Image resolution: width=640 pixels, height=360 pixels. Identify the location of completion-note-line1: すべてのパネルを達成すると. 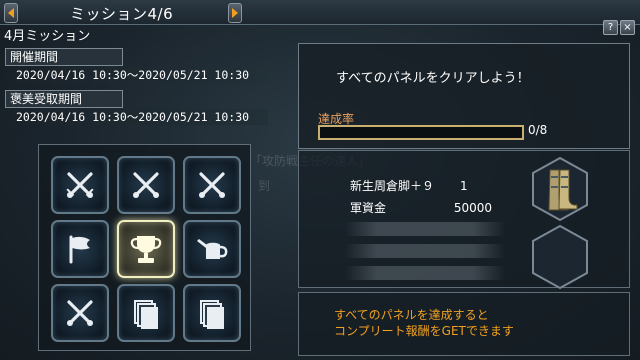
(411, 315).